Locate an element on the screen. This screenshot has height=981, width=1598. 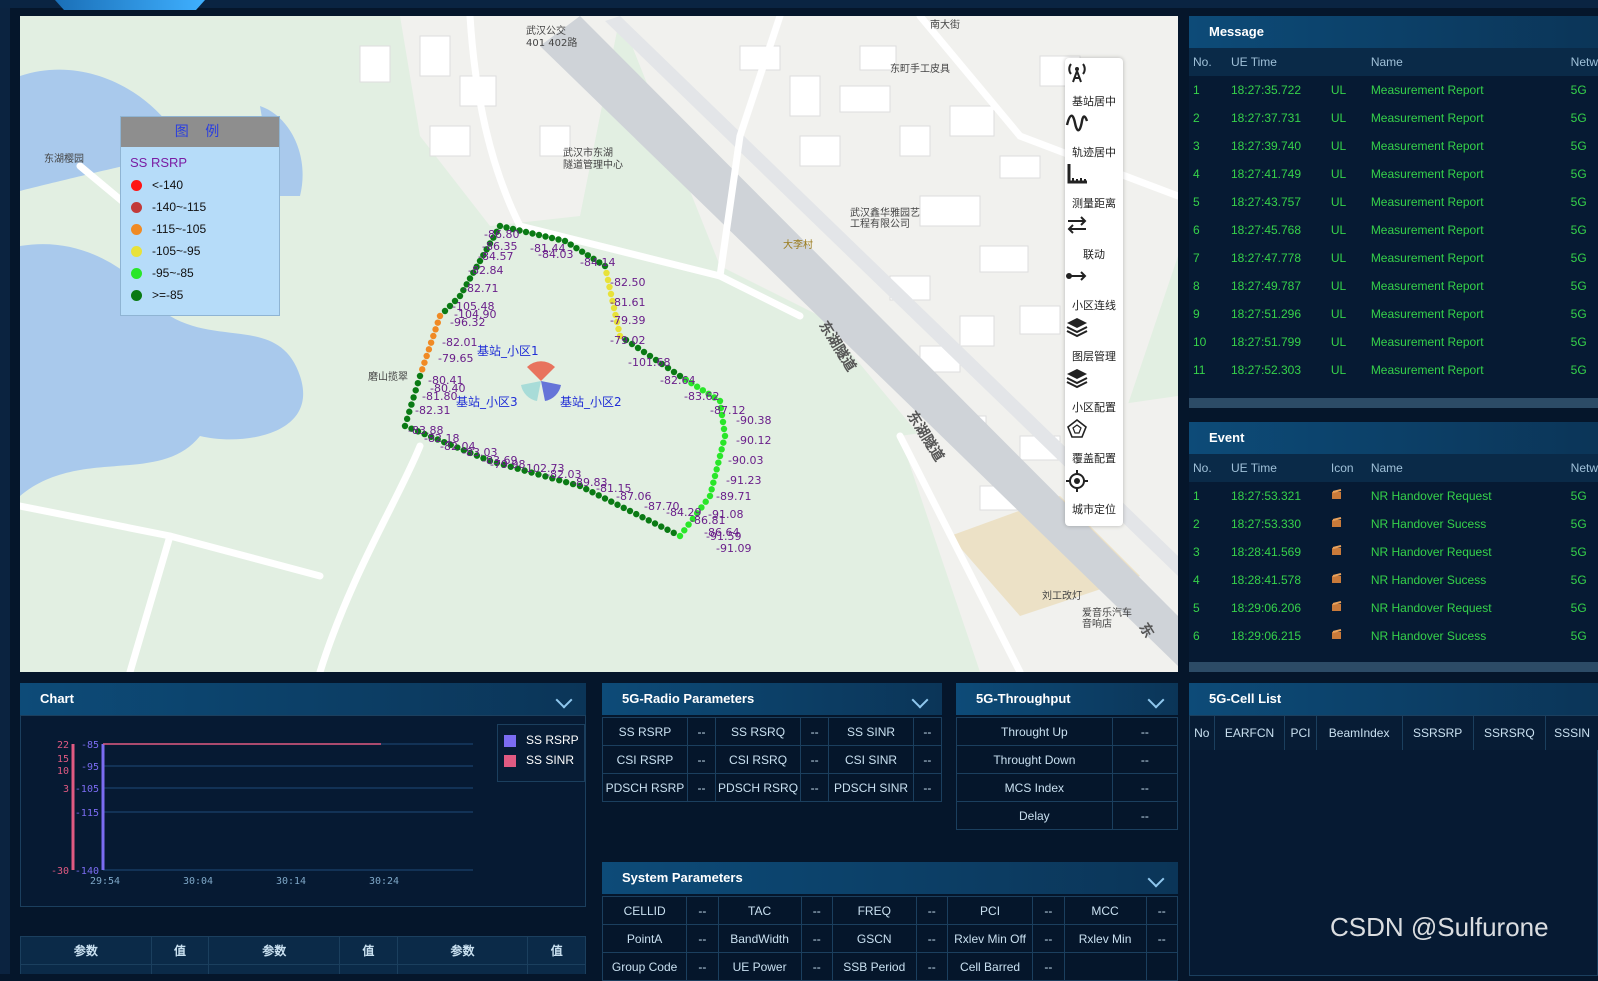
tool-layer-manage: 图层管理 is located at coordinates (1094, 341).